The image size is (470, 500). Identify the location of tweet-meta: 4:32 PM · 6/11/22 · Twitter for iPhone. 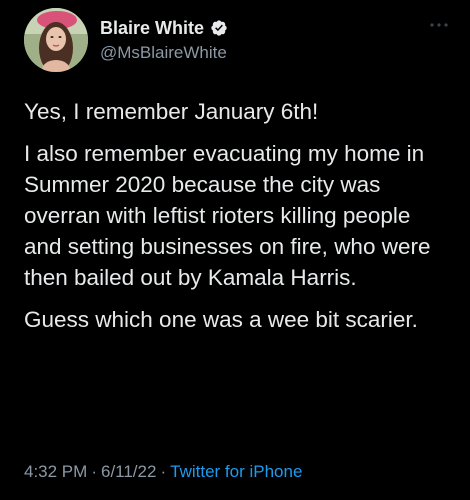
(163, 472).